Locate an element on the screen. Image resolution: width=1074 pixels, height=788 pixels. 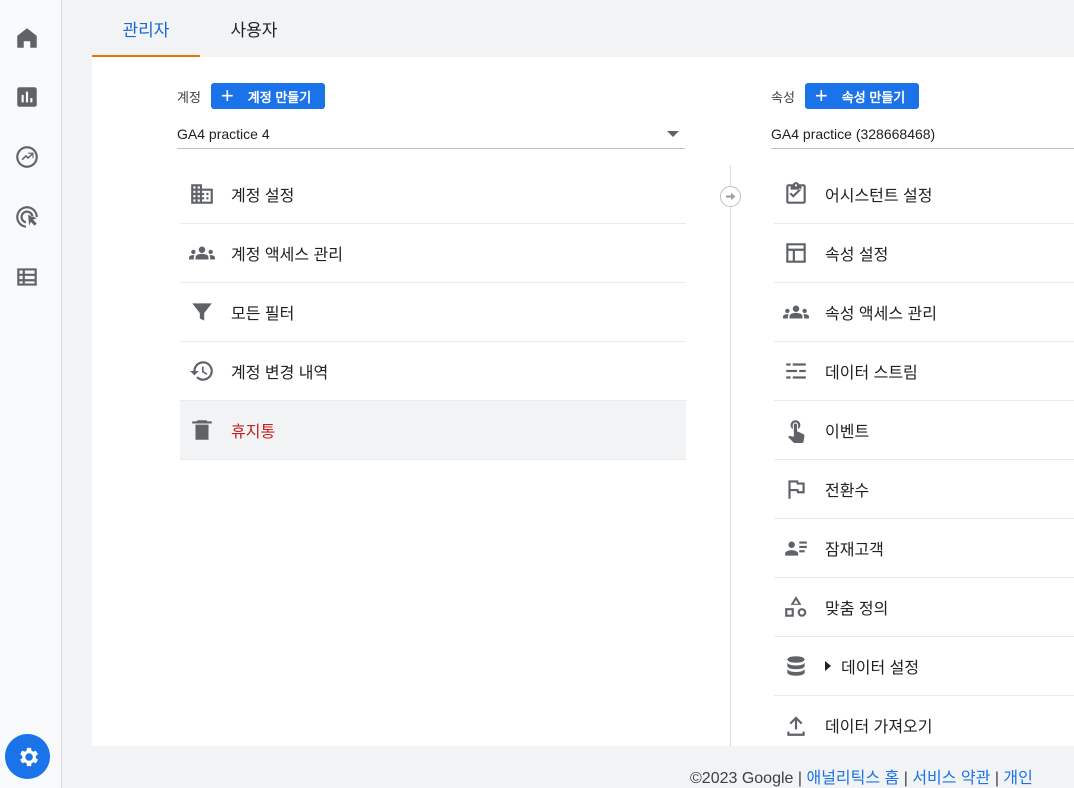
property-selected: GA4 practice (328668468) is located at coordinates (853, 133).